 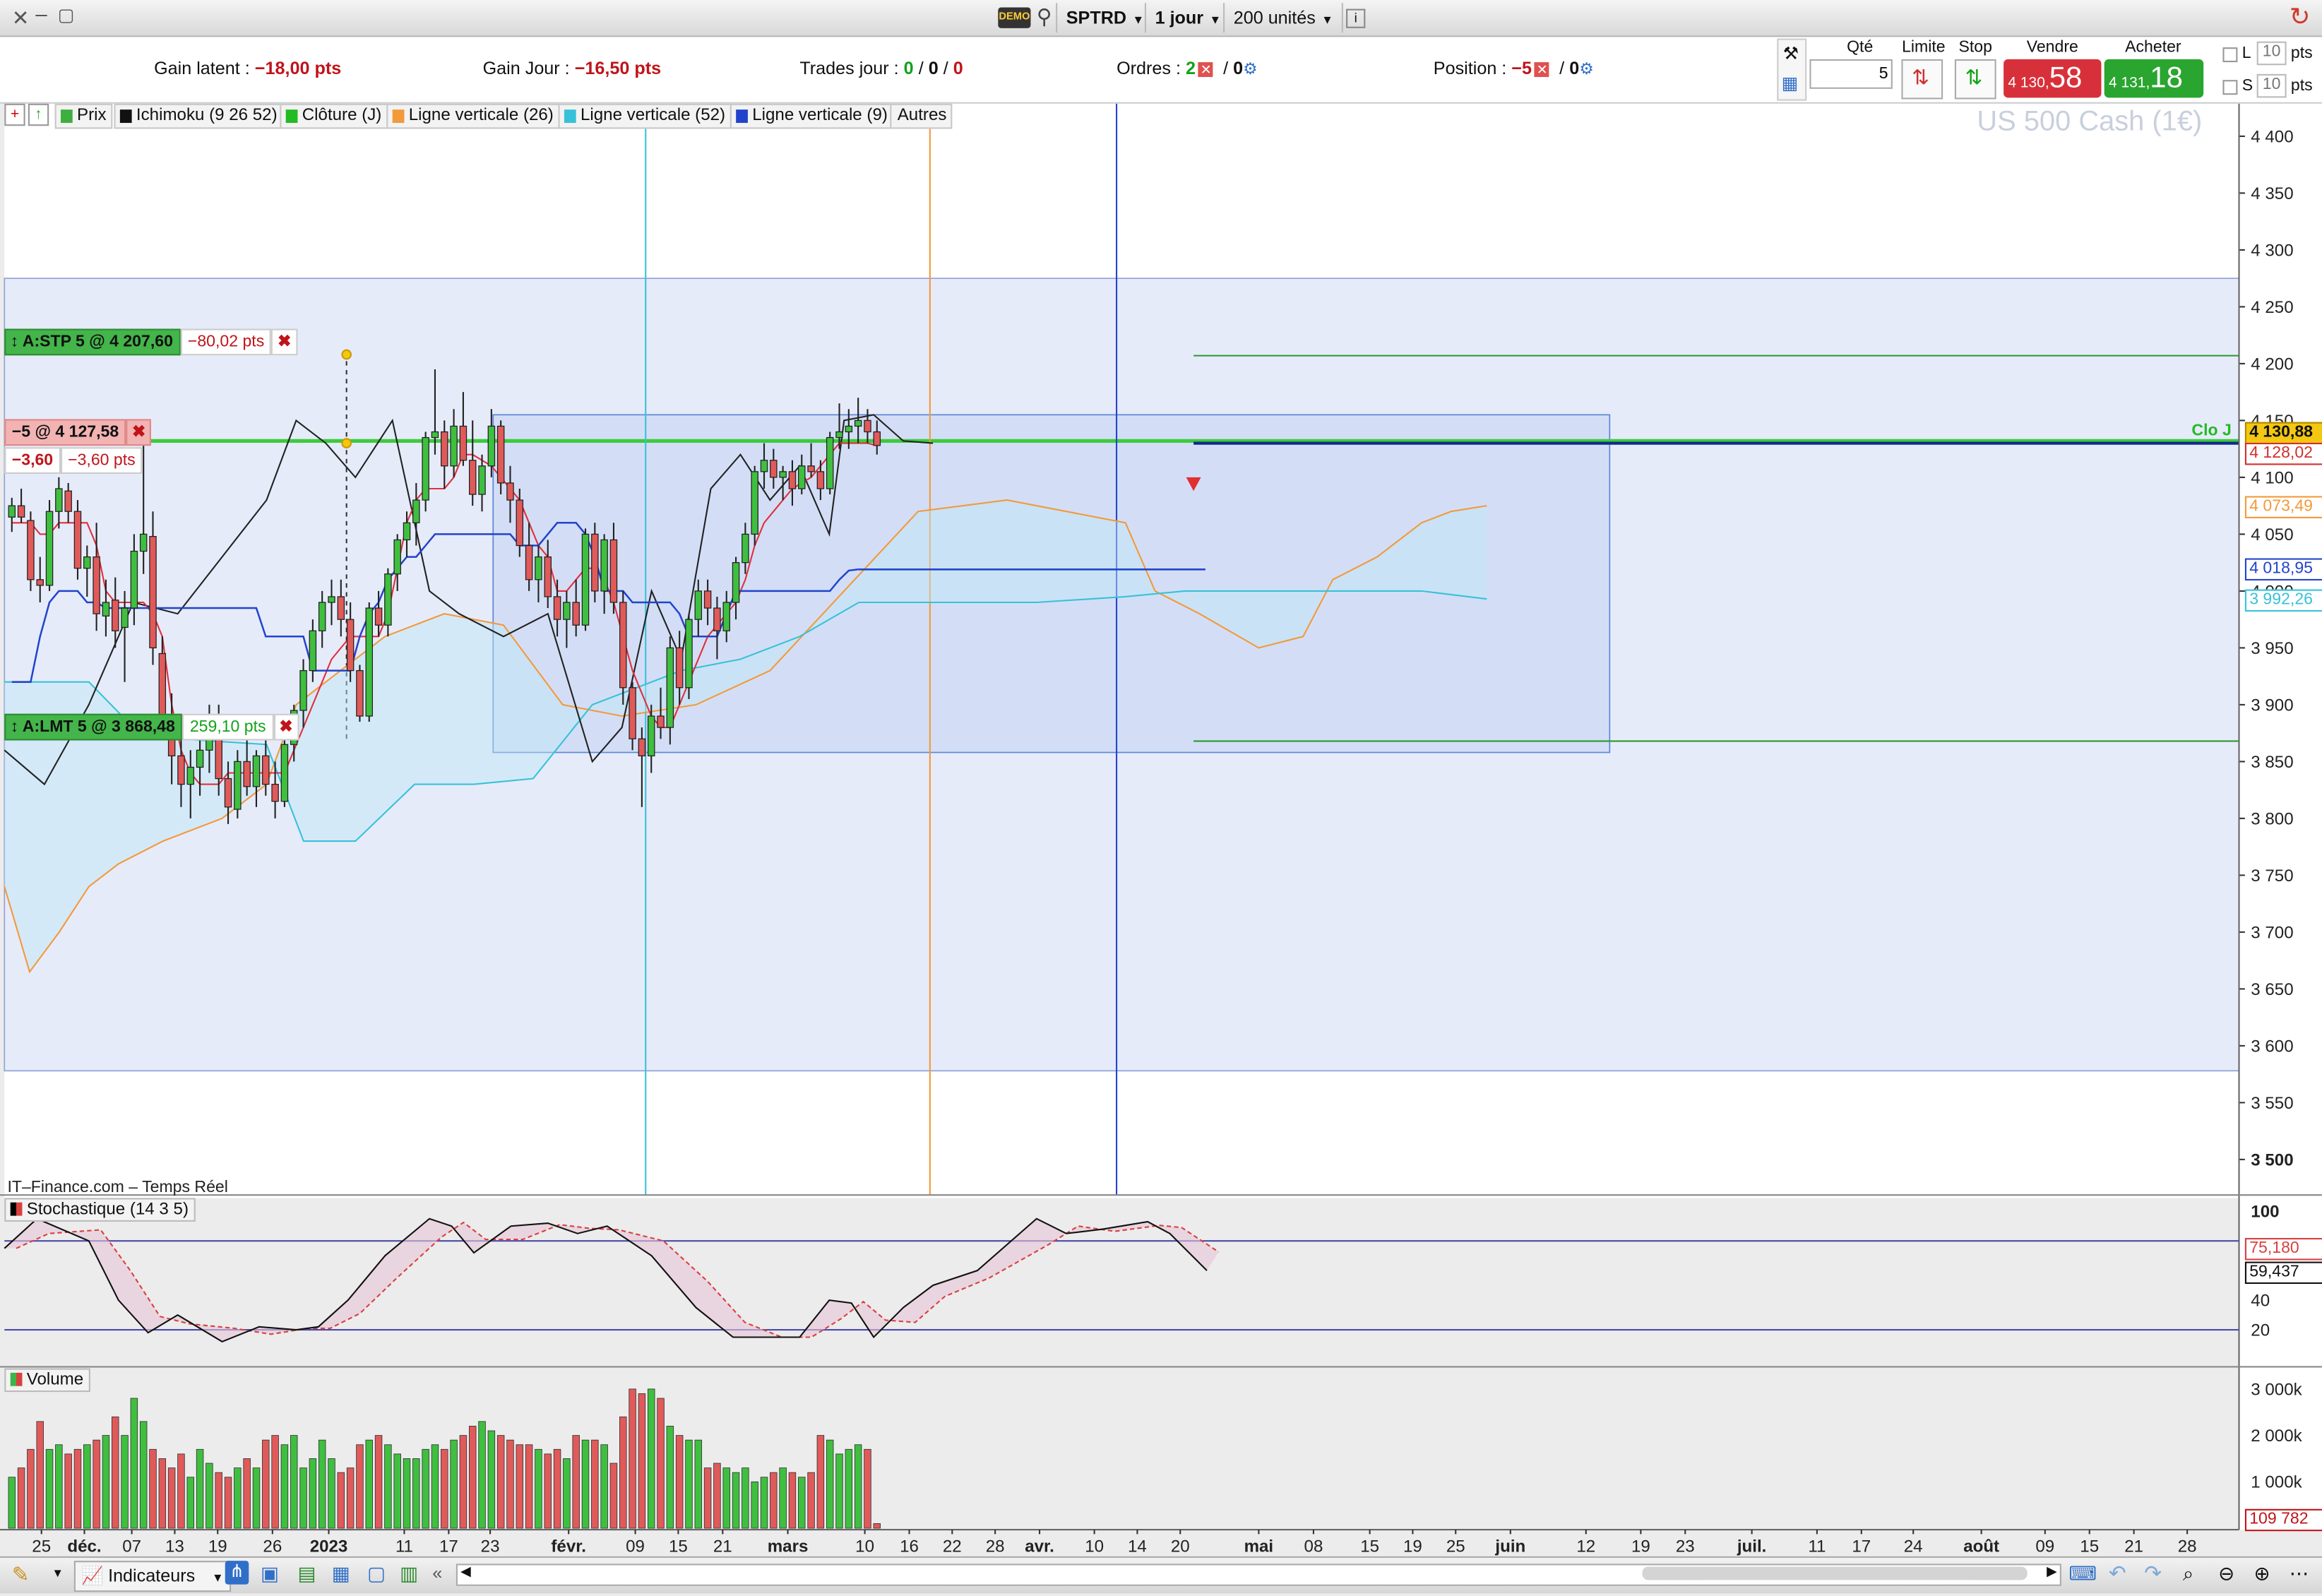 What do you see at coordinates (2271, 54) in the screenshot?
I see `l-value: 10` at bounding box center [2271, 54].